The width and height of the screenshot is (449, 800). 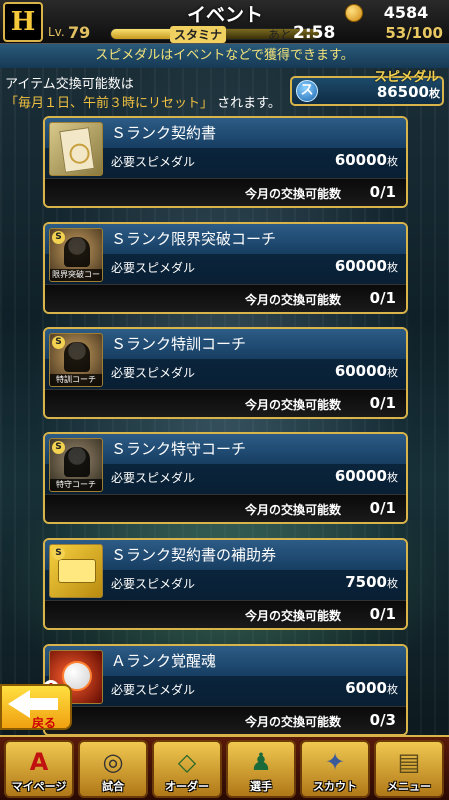 I want to click on coach-icon: S 特訓コーチ, so click(x=76, y=360).